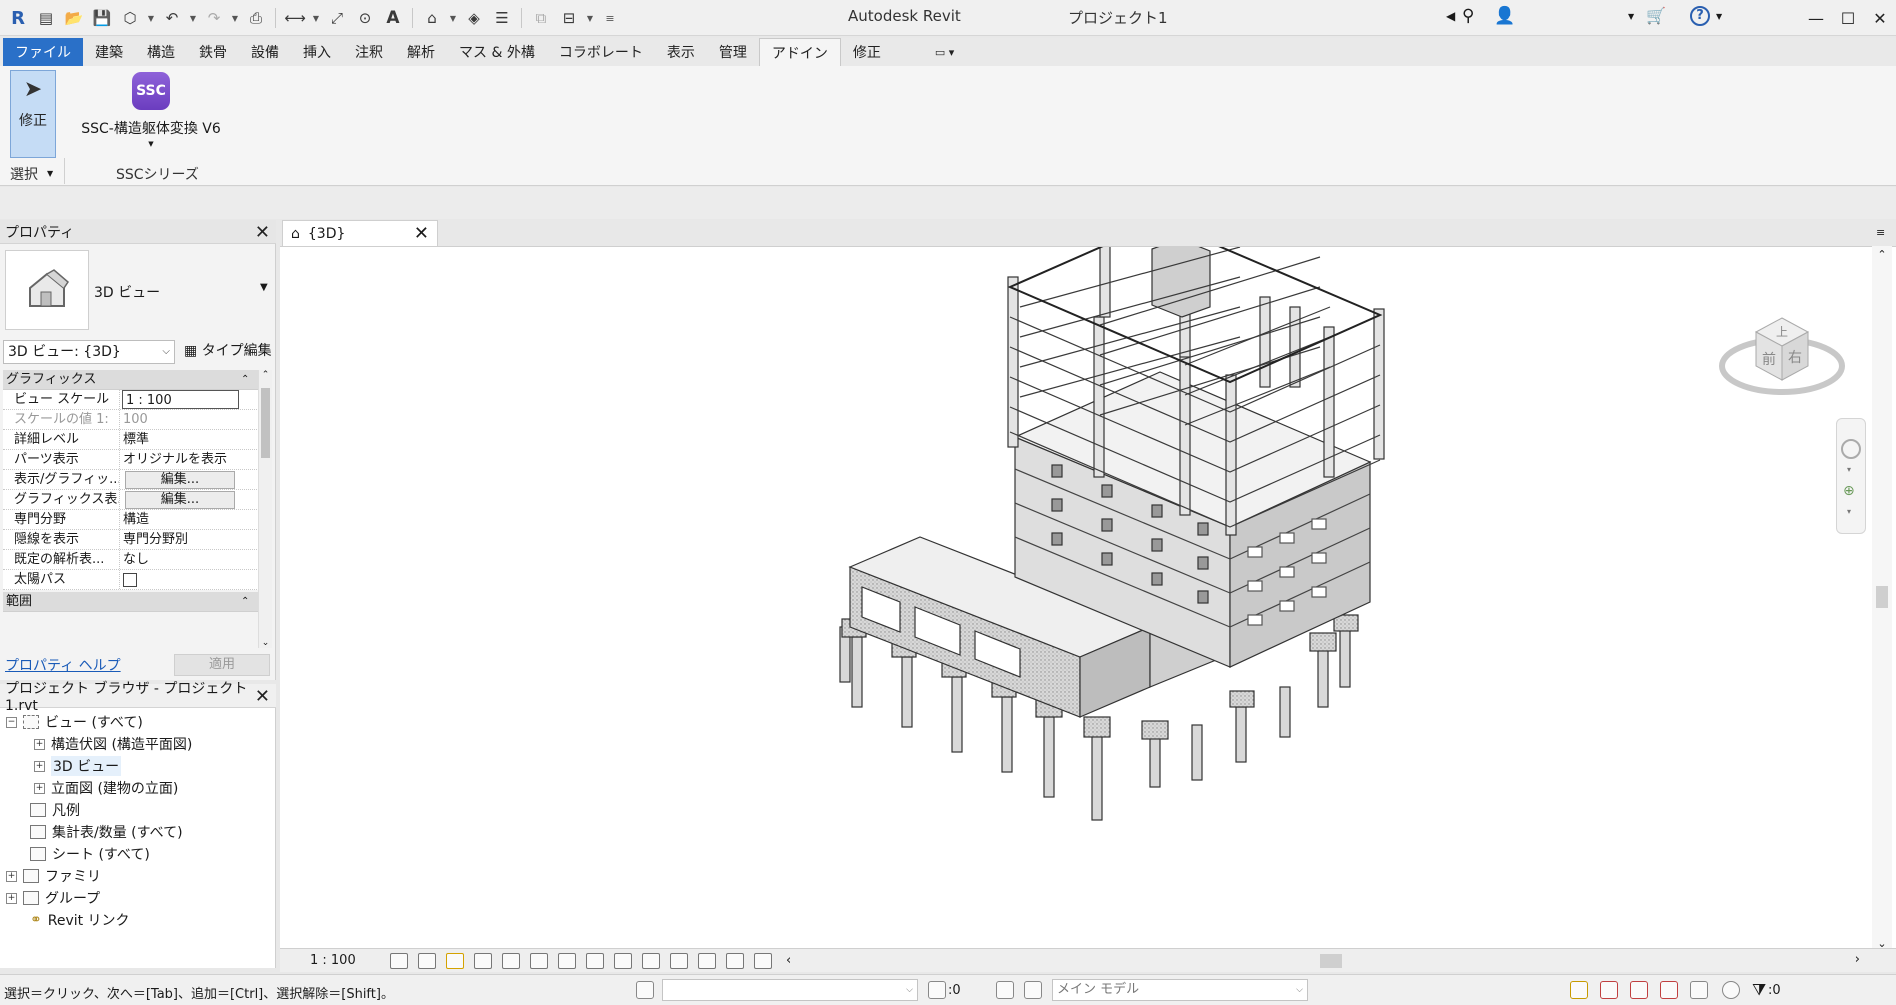 The height and width of the screenshot is (1005, 1896). I want to click on thin-lines-icon: ☰, so click(502, 18).